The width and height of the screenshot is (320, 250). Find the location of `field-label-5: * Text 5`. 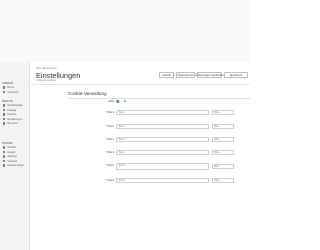

field-label-5: * Text 5 is located at coordinates (109, 165).